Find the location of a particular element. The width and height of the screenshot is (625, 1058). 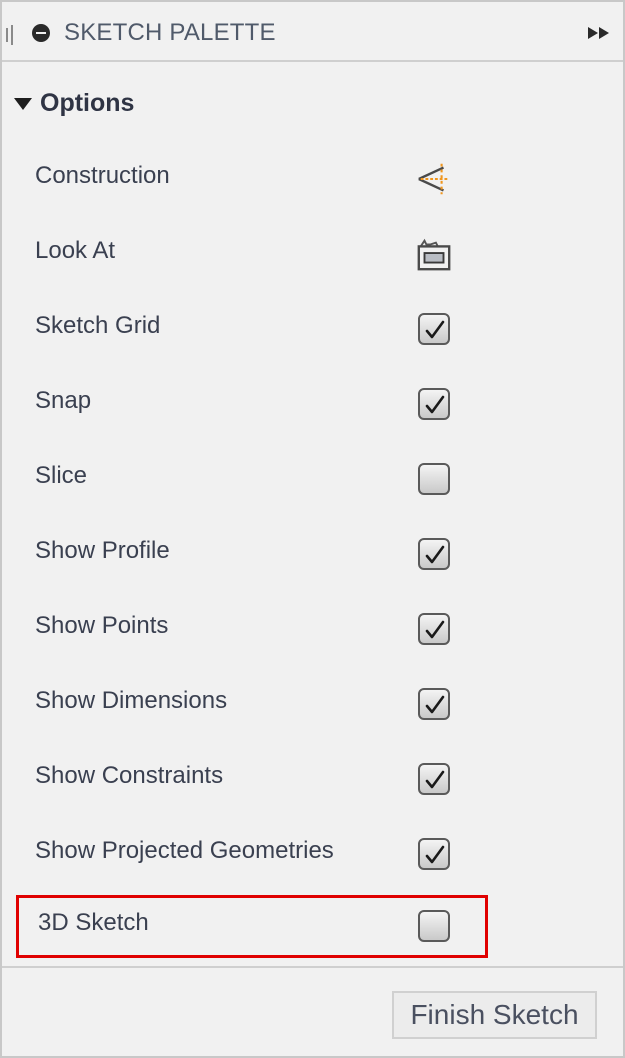

snap-checkbox is located at coordinates (434, 404).